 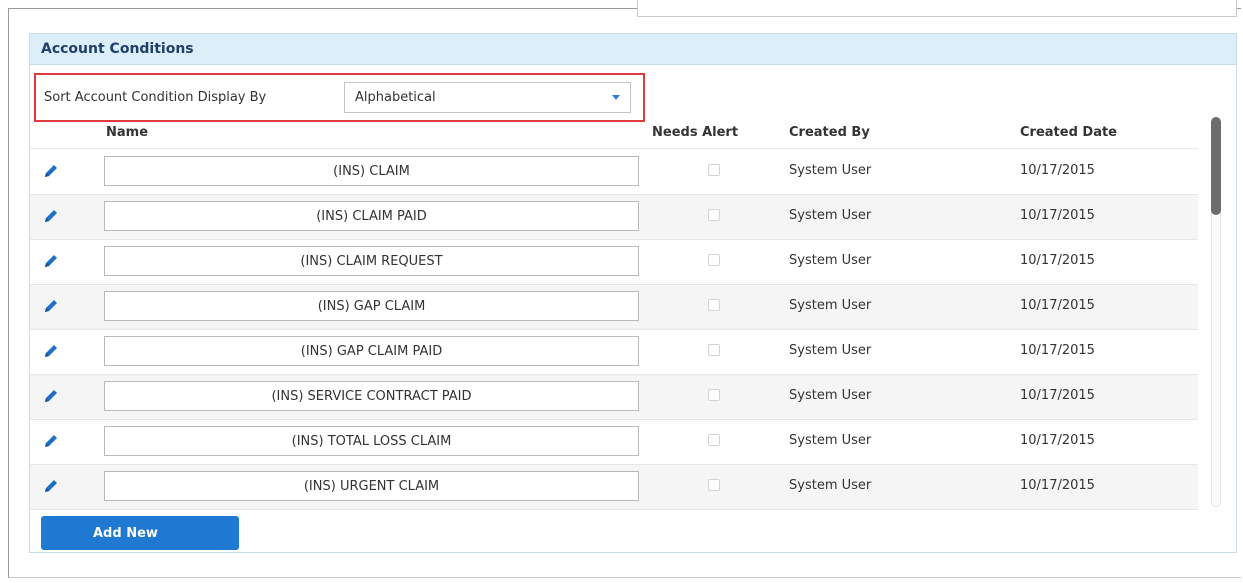 What do you see at coordinates (614, 135) in the screenshot?
I see `table-header: Name Needs Alert Created By Created Date` at bounding box center [614, 135].